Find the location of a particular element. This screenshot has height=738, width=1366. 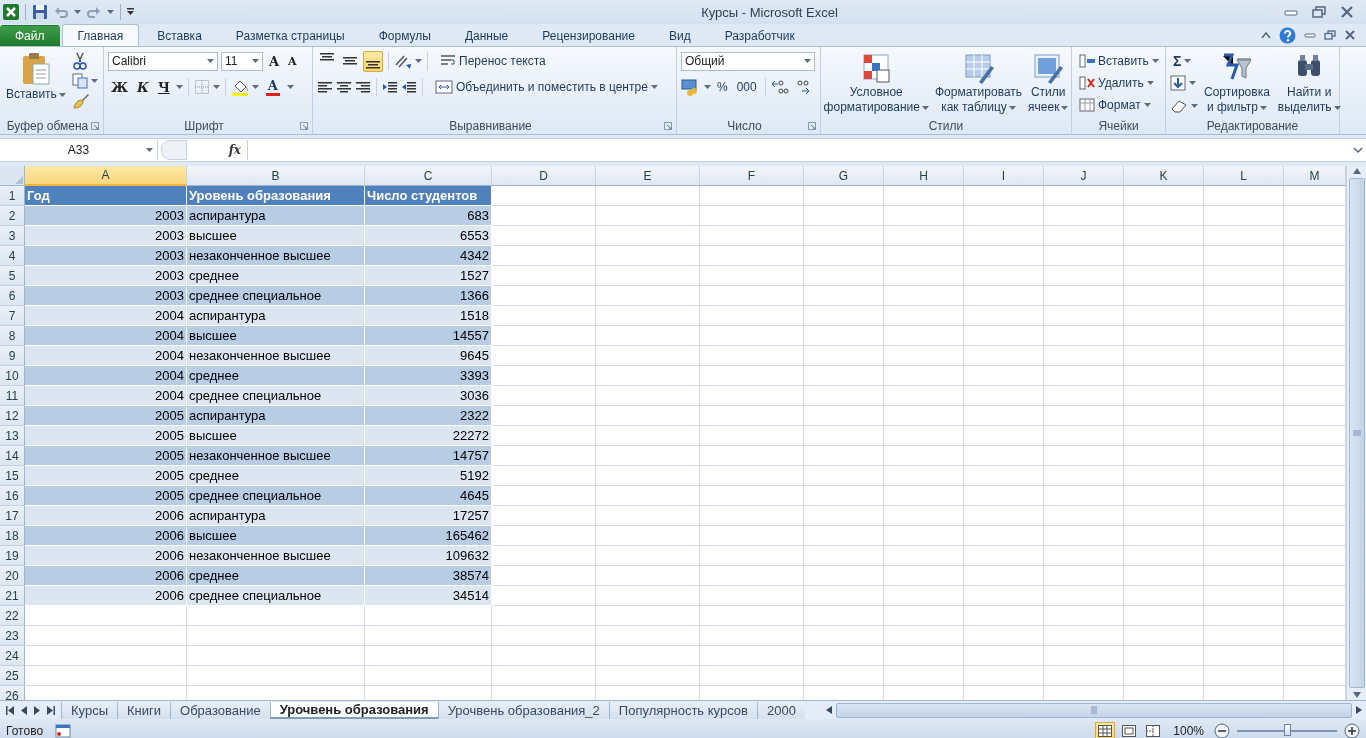

sheet-tab: Урочвень образования is located at coordinates (353, 710).